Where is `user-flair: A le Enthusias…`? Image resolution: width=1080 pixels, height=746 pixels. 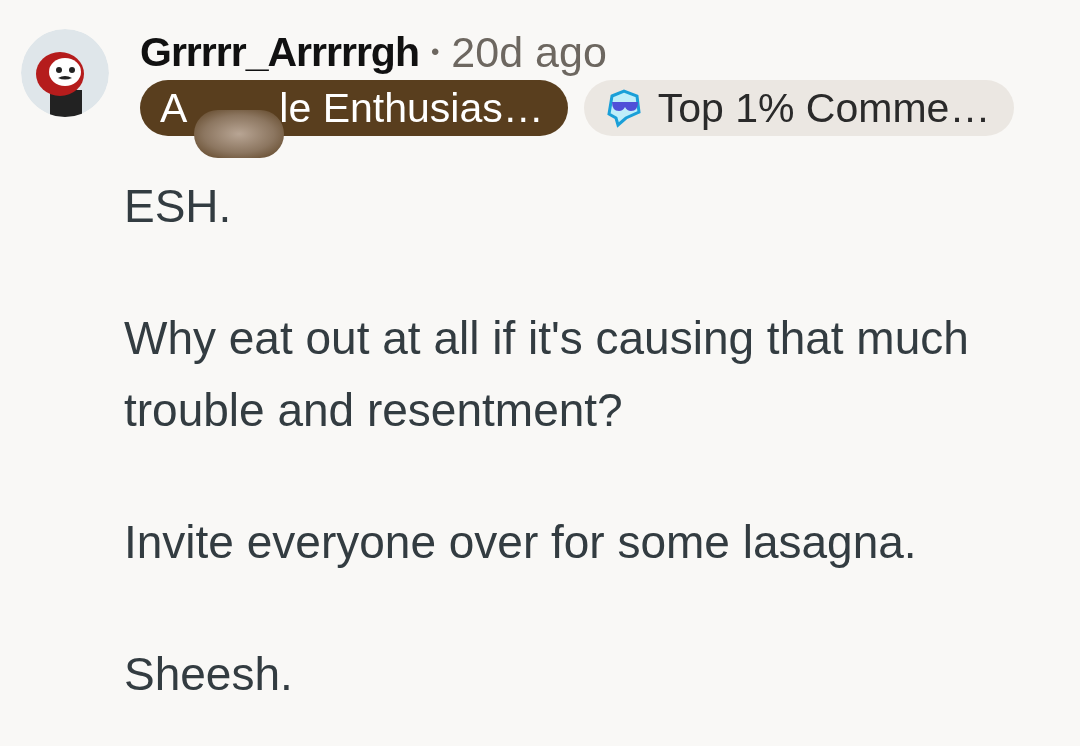
user-flair: A le Enthusias… is located at coordinates (354, 108).